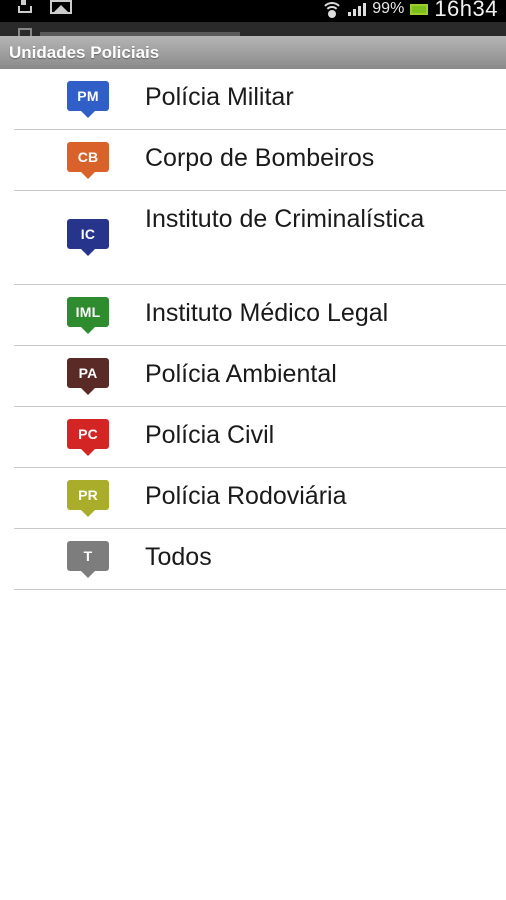 The width and height of the screenshot is (506, 900). Describe the element at coordinates (88, 160) in the screenshot. I see `cb-badge-icon: CB` at that location.